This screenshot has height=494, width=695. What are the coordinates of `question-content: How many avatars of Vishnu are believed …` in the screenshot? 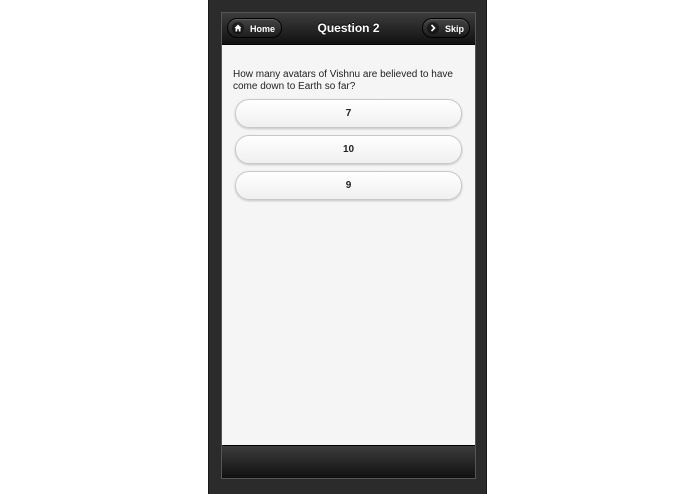 It's located at (348, 138).